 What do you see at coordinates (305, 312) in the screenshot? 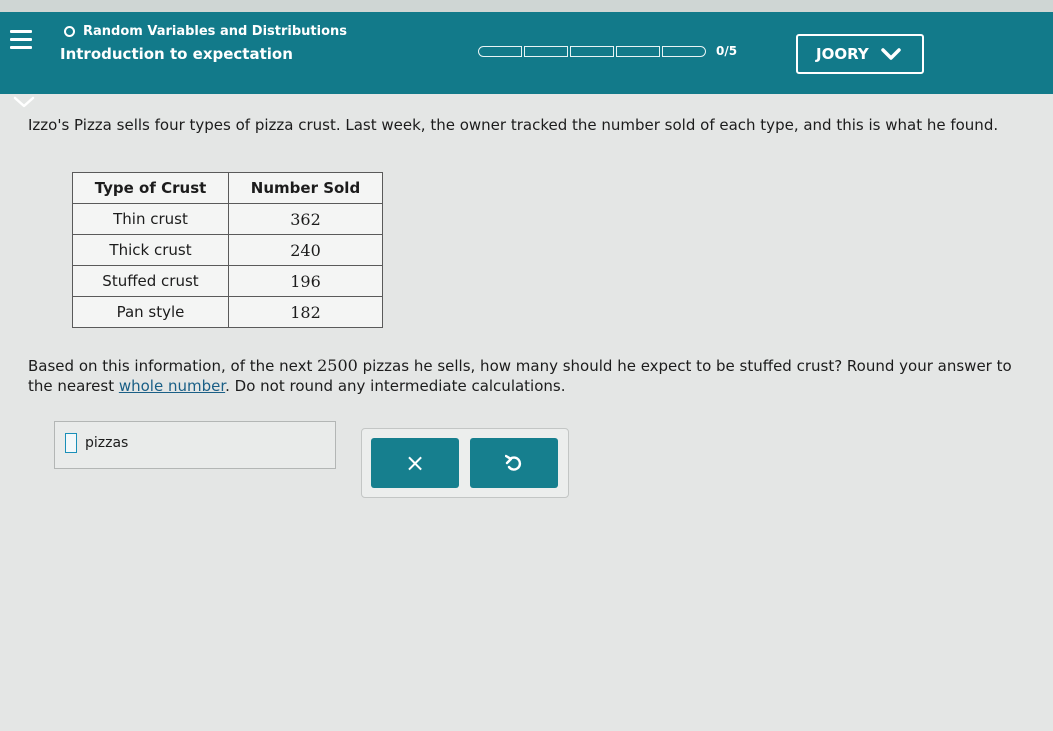
I see `number-sold-cell: 182` at bounding box center [305, 312].